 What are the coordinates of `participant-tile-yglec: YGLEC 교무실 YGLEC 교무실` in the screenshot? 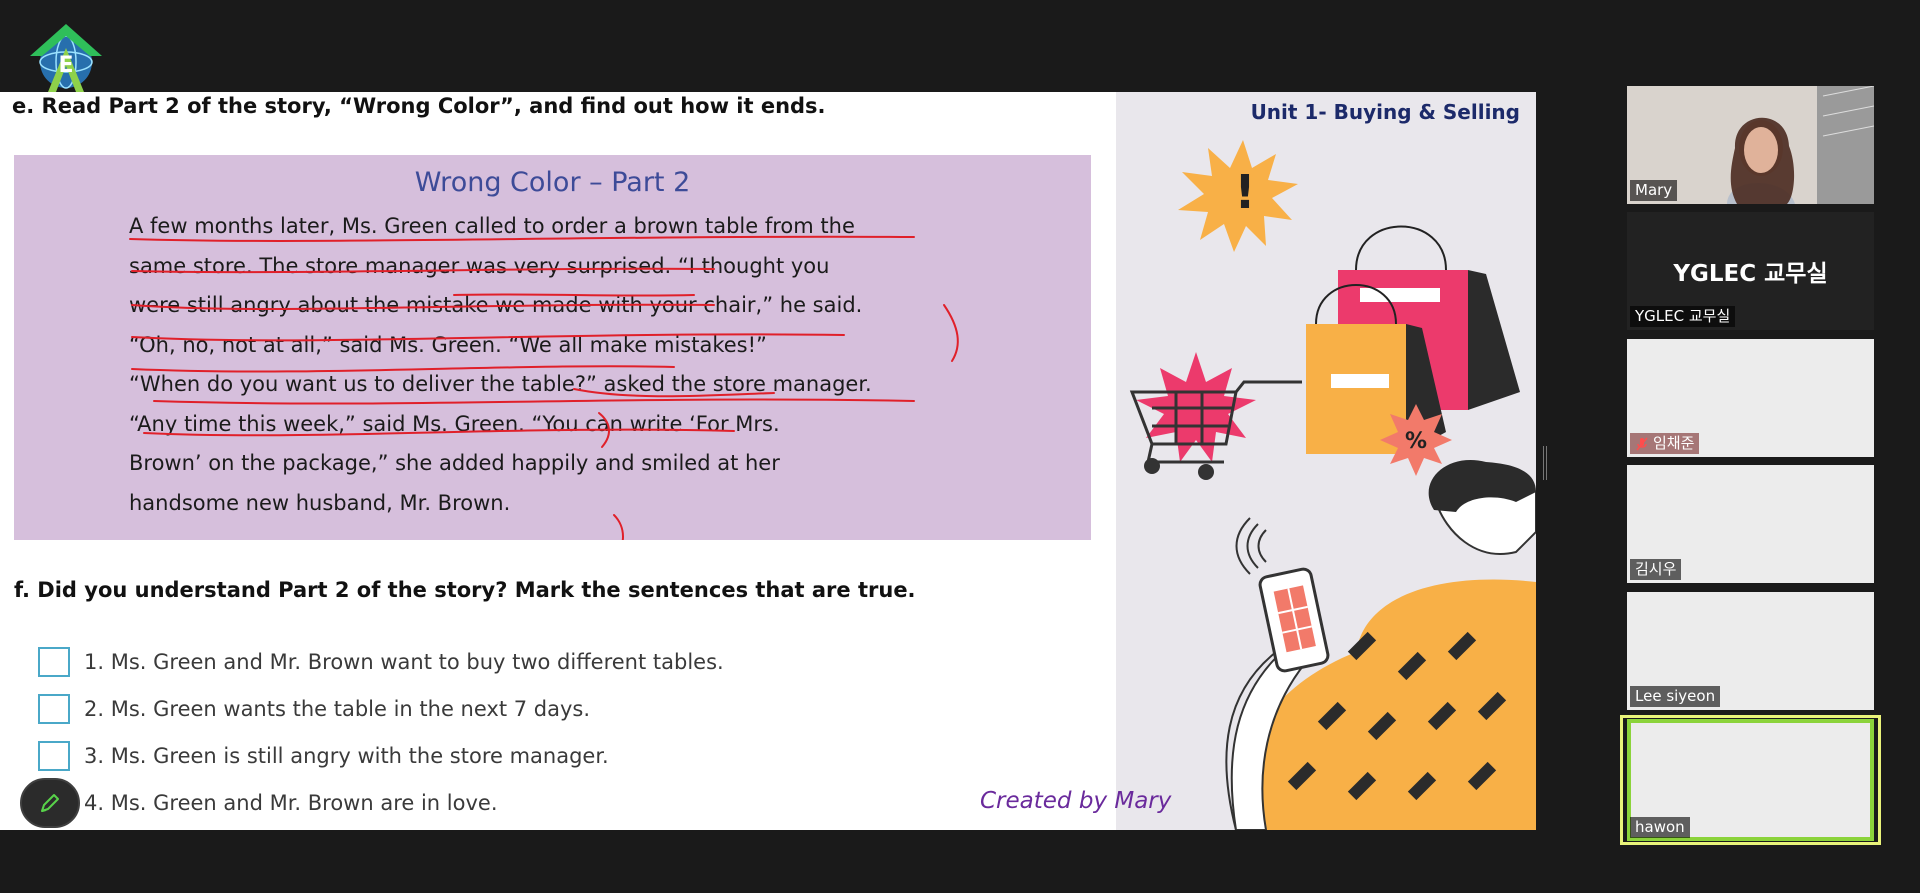 It's located at (1750, 271).